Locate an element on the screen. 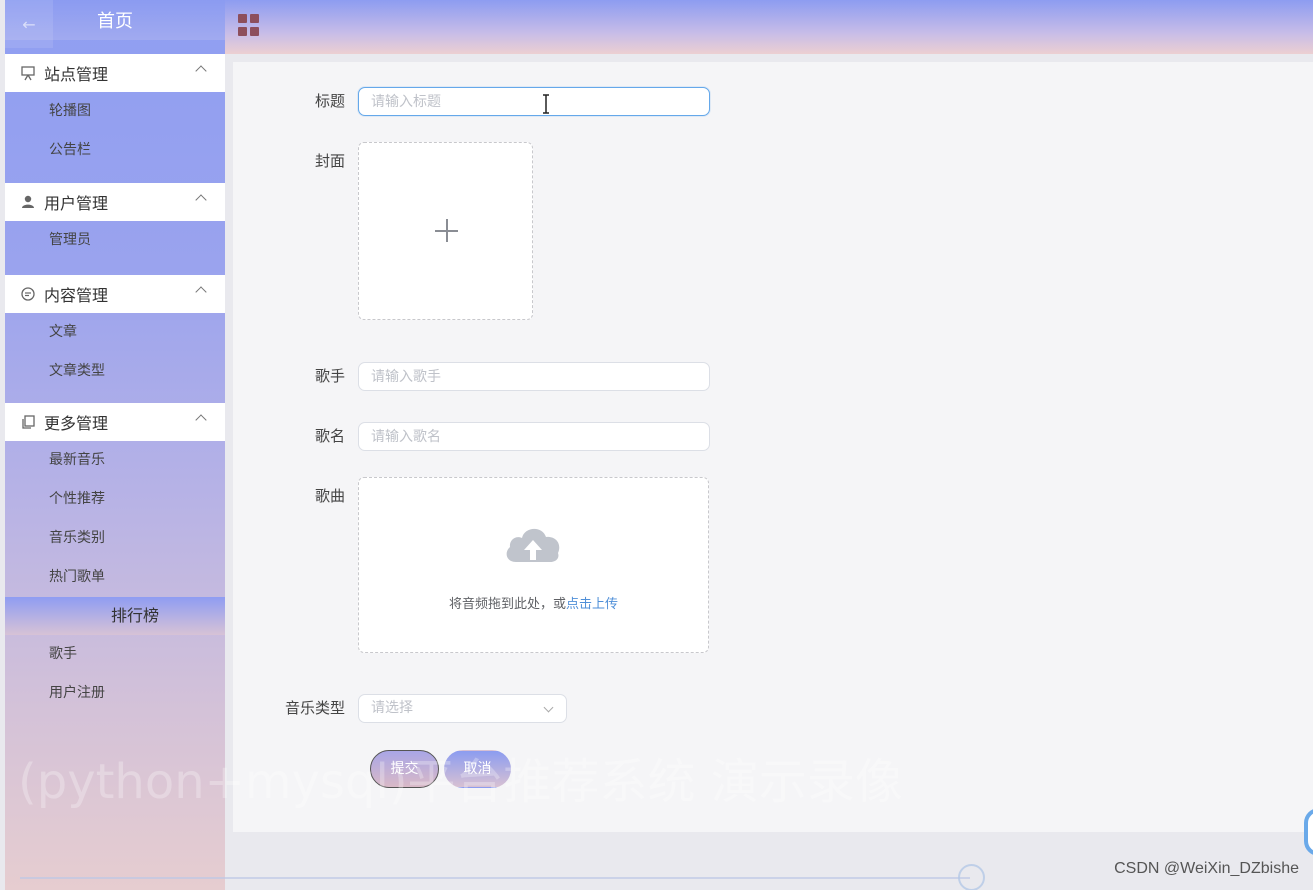 This screenshot has height=890, width=1313. sidebar-item-singer: 歌手 is located at coordinates (115, 654).